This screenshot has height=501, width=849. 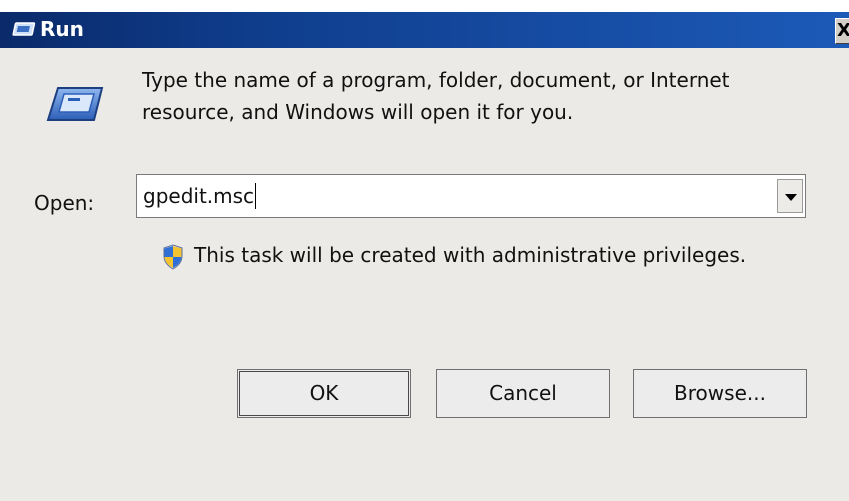 What do you see at coordinates (790, 196) in the screenshot?
I see `chevron-down-icon` at bounding box center [790, 196].